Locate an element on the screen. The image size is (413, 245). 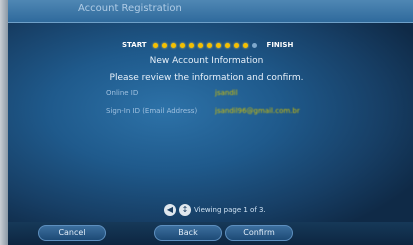
button-bar: Cancel Back Confirm is located at coordinates (210, 233).